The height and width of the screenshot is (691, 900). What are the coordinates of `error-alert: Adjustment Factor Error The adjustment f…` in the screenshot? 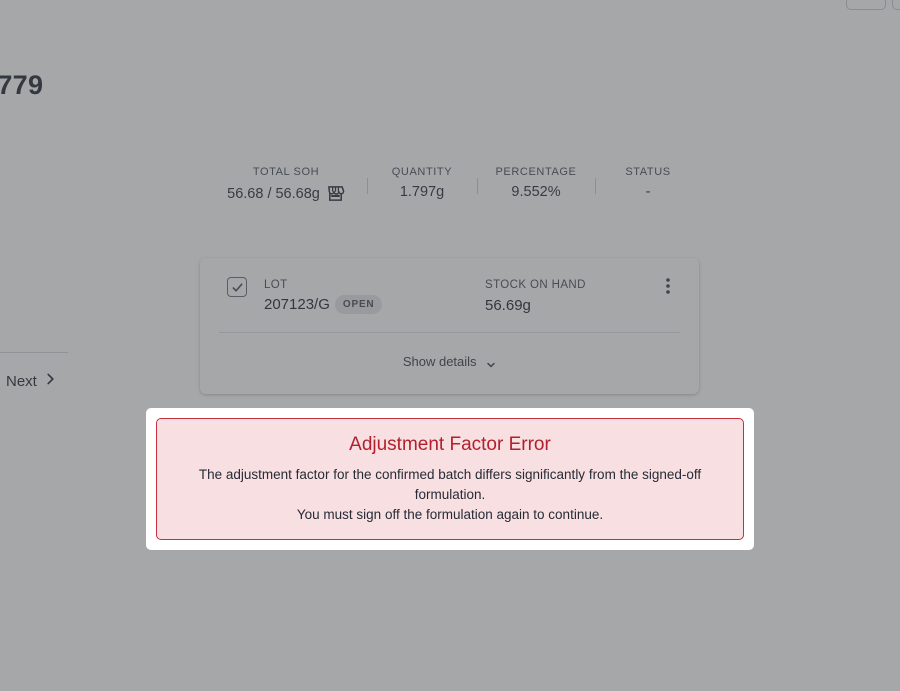 It's located at (450, 479).